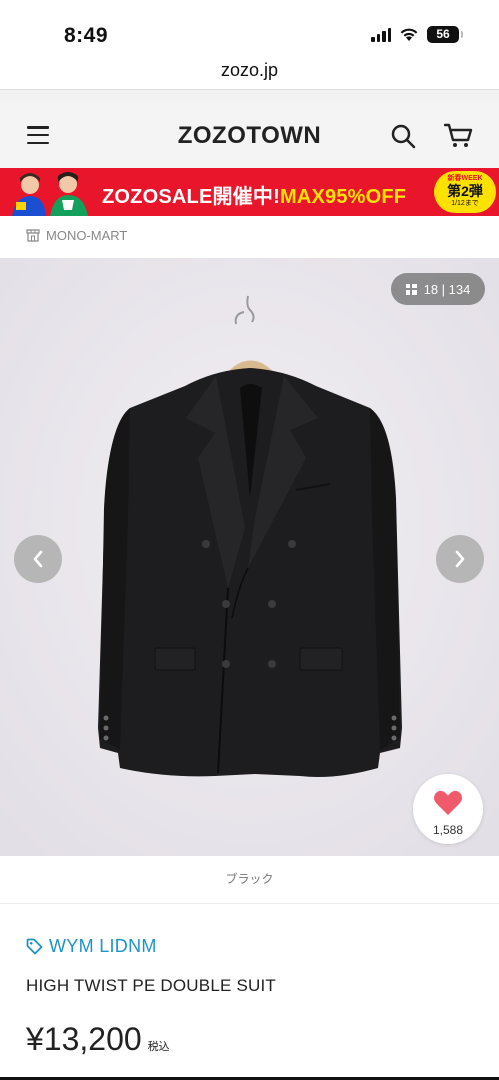  Describe the element at coordinates (448, 802) in the screenshot. I see `heart-icon` at that location.